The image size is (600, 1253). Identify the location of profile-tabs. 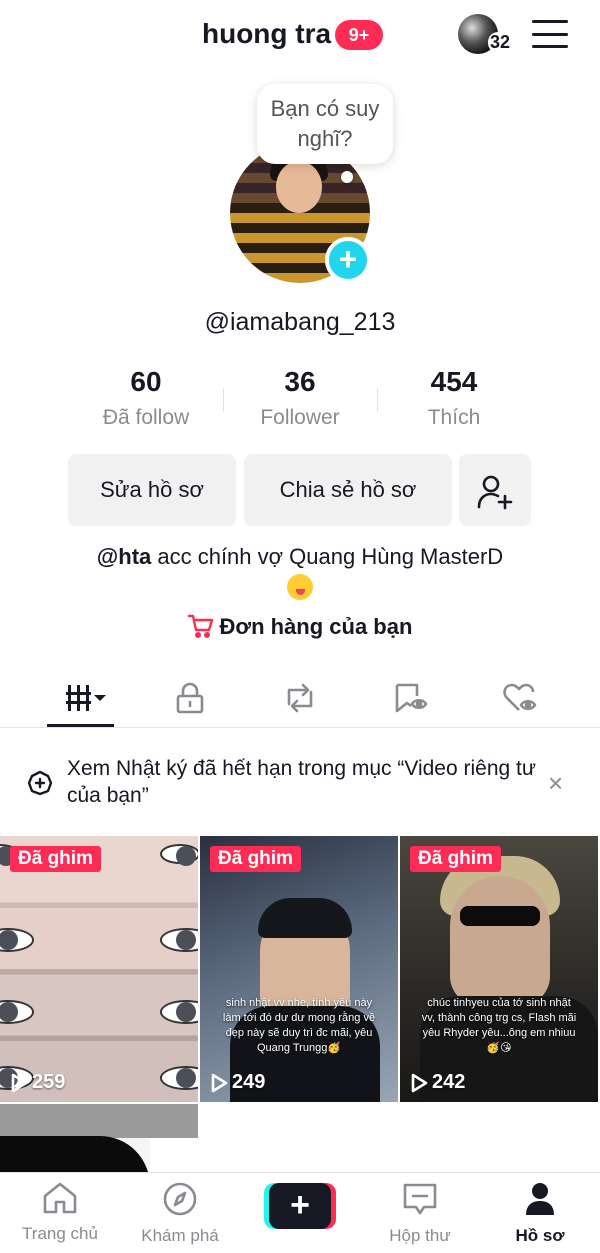
(300, 698).